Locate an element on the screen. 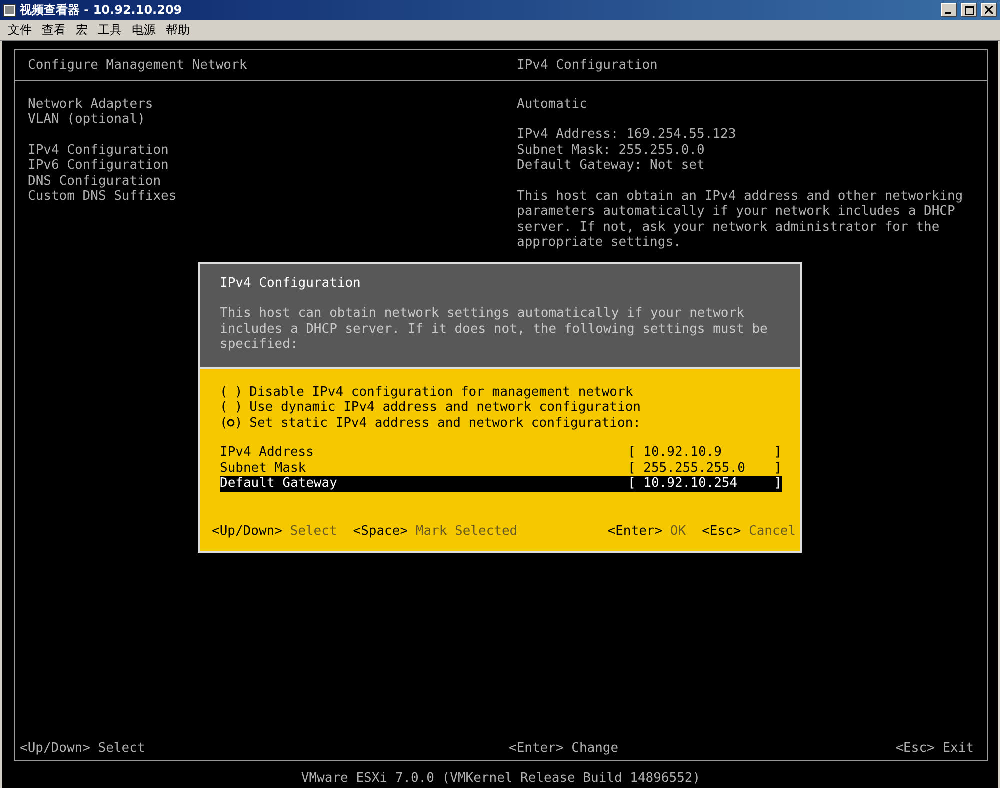 The width and height of the screenshot is (1000, 788). description-text: This host can obtain an IPv4 address and other networking parameters automatically if your network includes a DHCP server. If not, ask your network administrator for the appropriate settings. is located at coordinates (740, 219).